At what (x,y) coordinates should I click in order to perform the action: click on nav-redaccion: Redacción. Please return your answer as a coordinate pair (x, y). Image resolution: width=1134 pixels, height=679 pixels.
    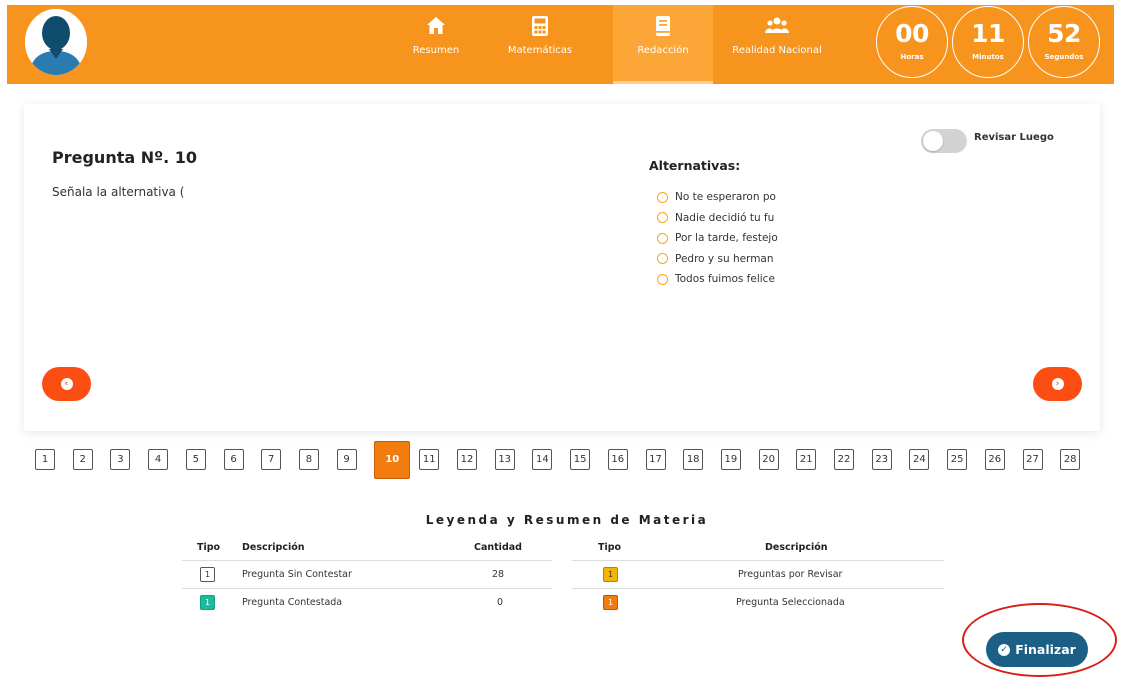
    Looking at the image, I should click on (663, 44).